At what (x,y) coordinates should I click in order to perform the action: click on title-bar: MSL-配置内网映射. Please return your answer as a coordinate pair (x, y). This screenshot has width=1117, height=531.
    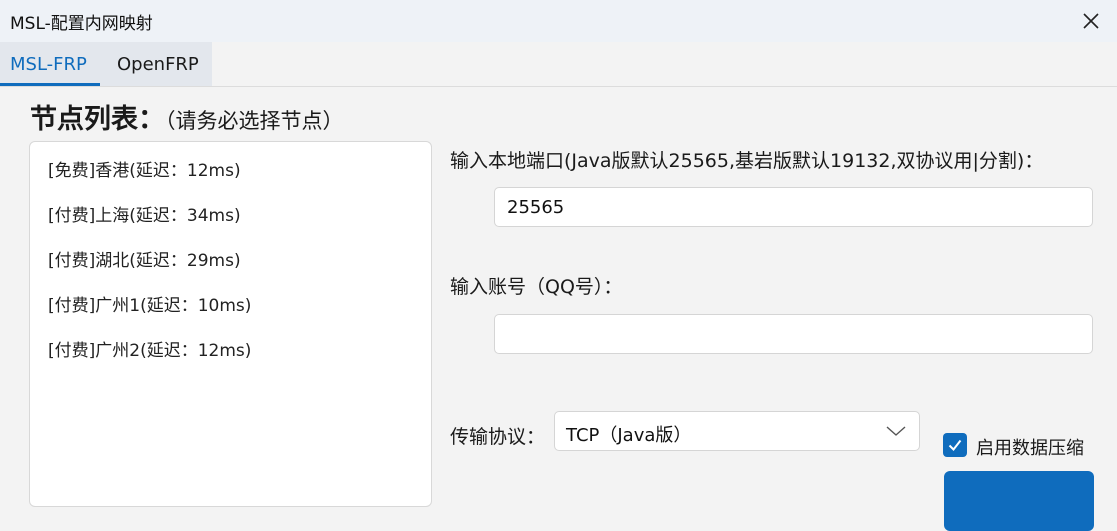
    Looking at the image, I should click on (558, 21).